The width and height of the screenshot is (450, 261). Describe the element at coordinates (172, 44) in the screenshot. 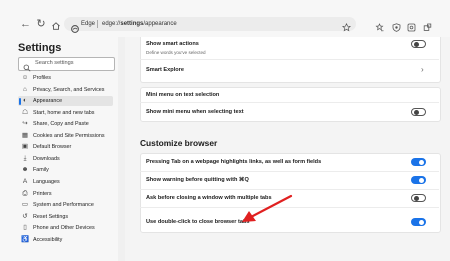

I see `smart-actions-label: Show smart actions` at that location.